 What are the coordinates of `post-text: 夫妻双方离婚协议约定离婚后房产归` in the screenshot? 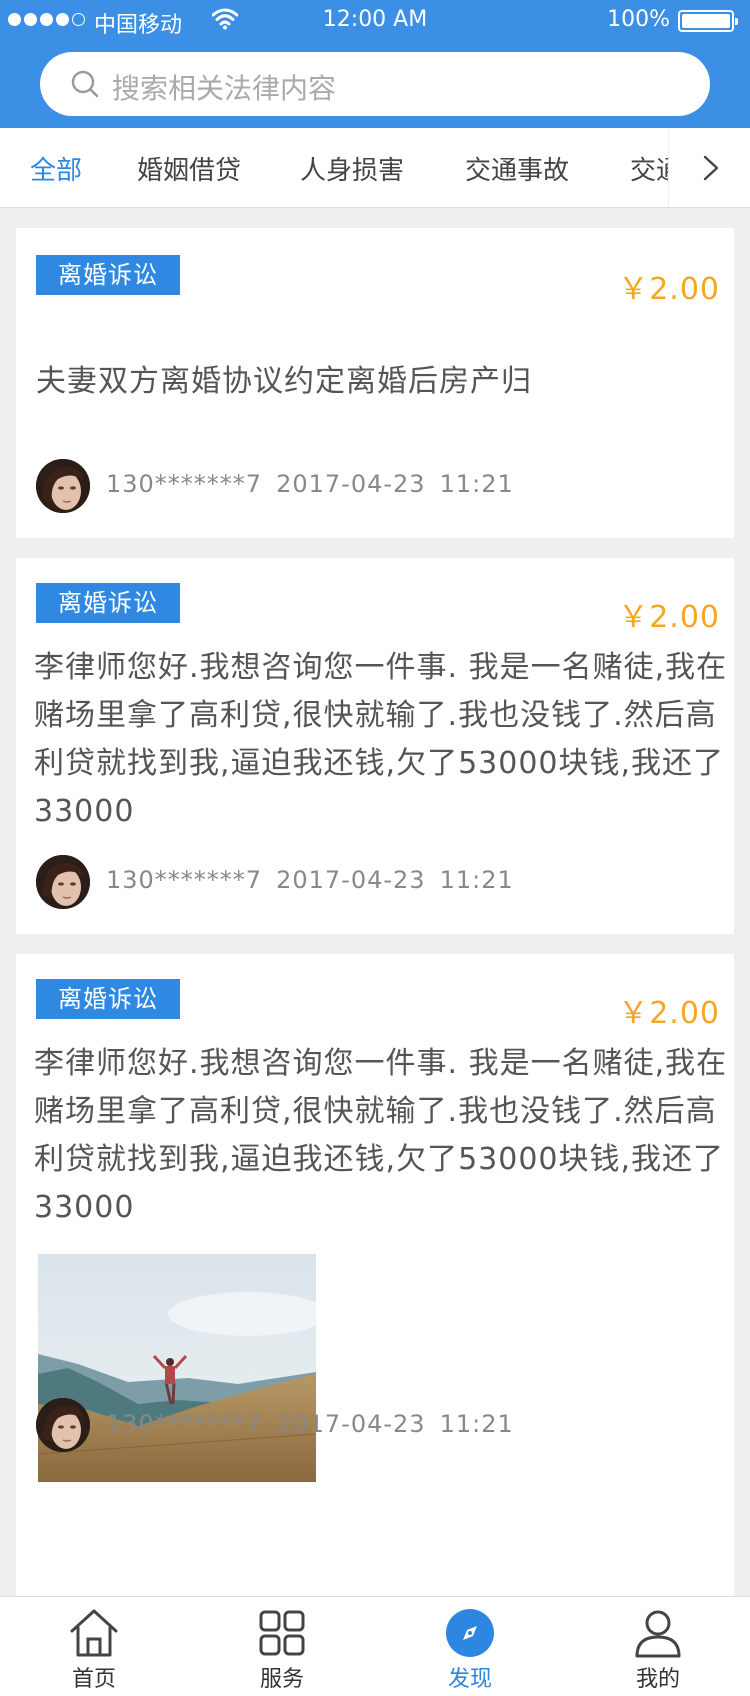 It's located at (284, 381).